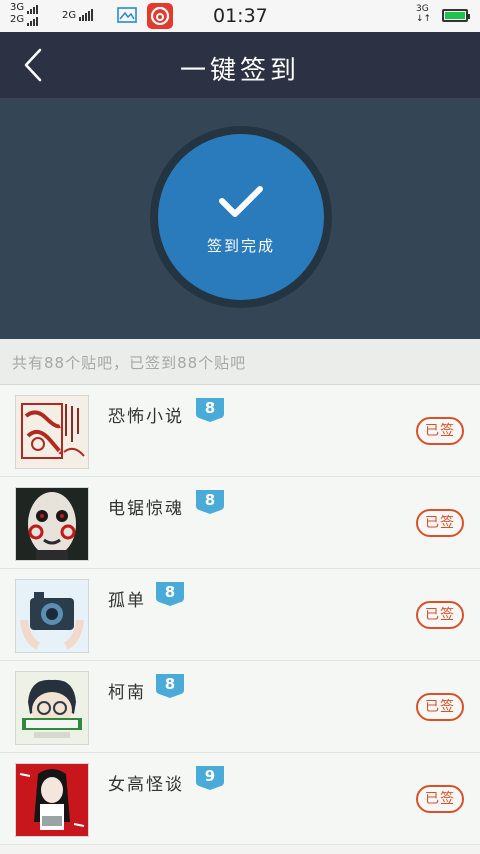 The image size is (480, 854). Describe the element at coordinates (127, 693) in the screenshot. I see `forum-name: 柯南` at that location.